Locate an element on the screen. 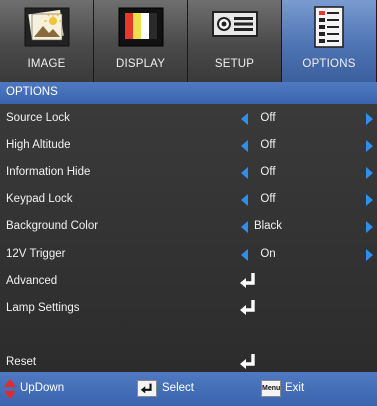 The image size is (377, 406). tab-label: OPTIONS is located at coordinates (329, 64).